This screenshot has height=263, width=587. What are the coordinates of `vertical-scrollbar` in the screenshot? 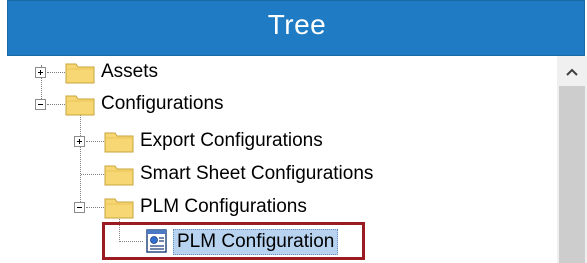 It's located at (572, 159).